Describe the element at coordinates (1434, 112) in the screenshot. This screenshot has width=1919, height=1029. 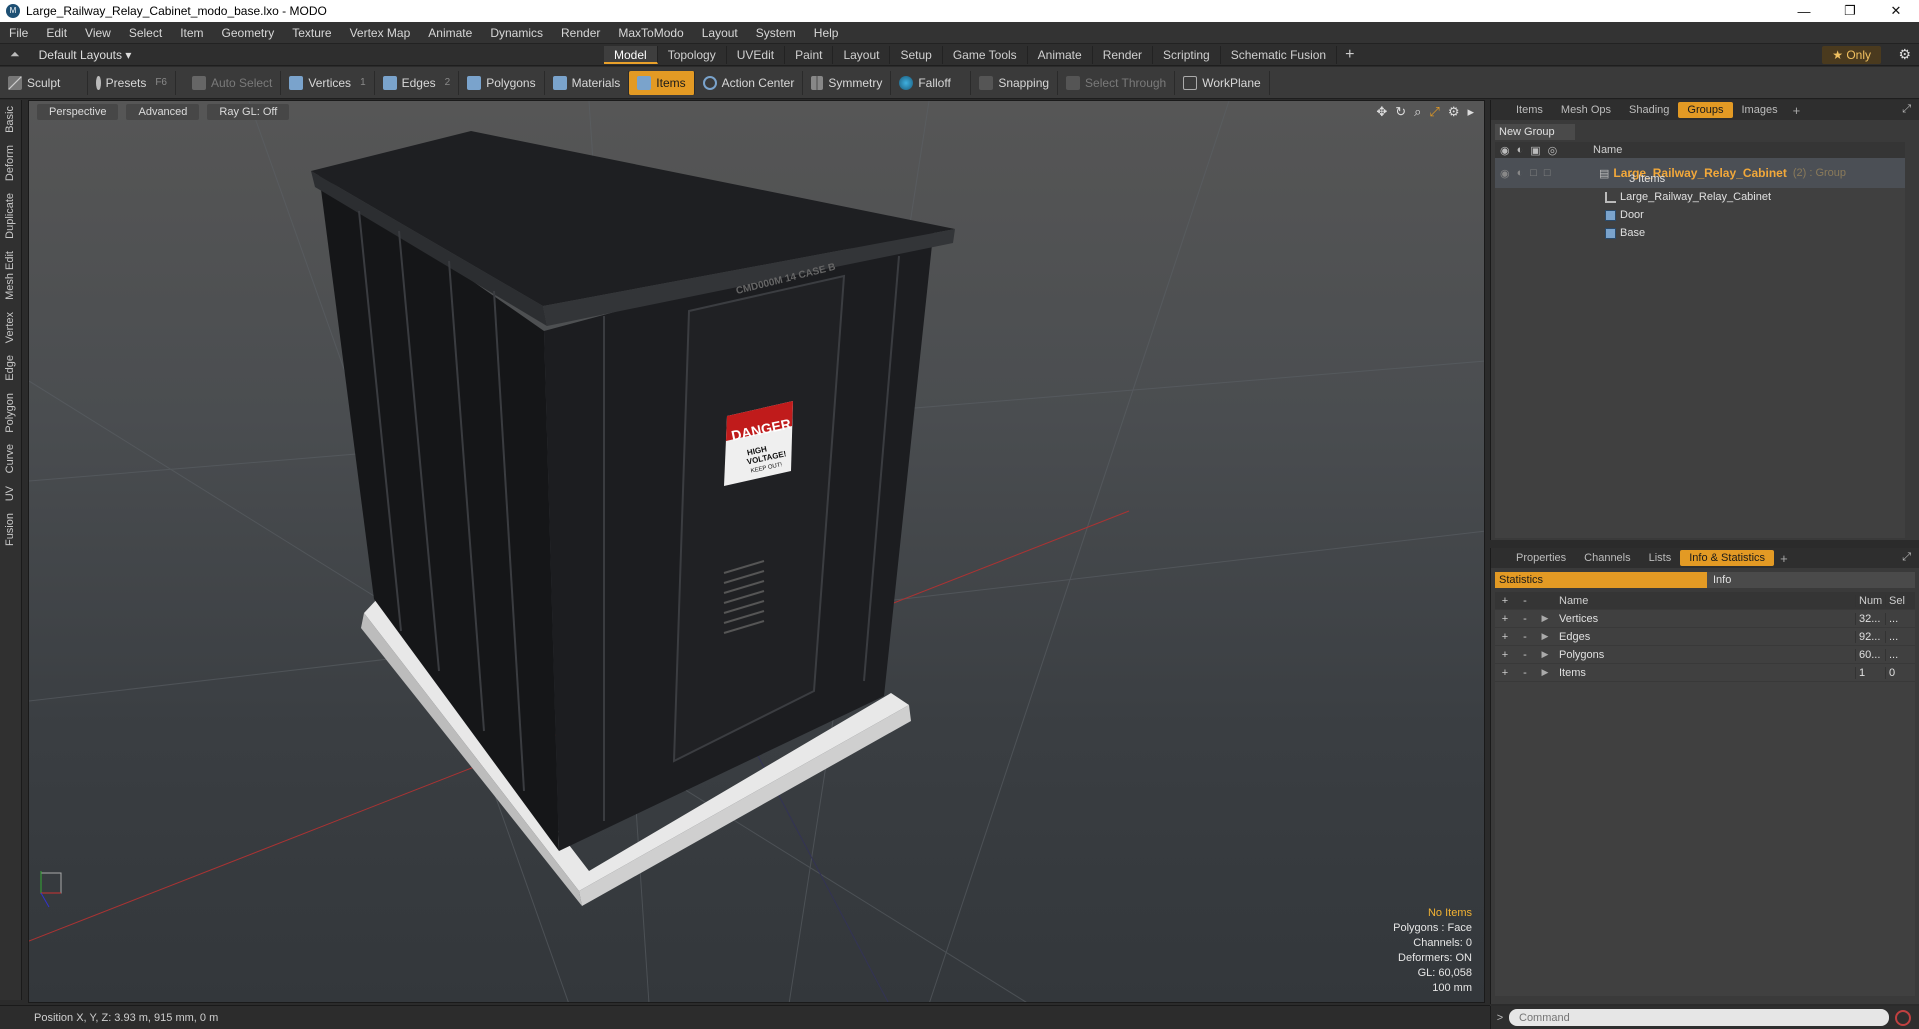
I see `fit-icon: ⤢` at that location.